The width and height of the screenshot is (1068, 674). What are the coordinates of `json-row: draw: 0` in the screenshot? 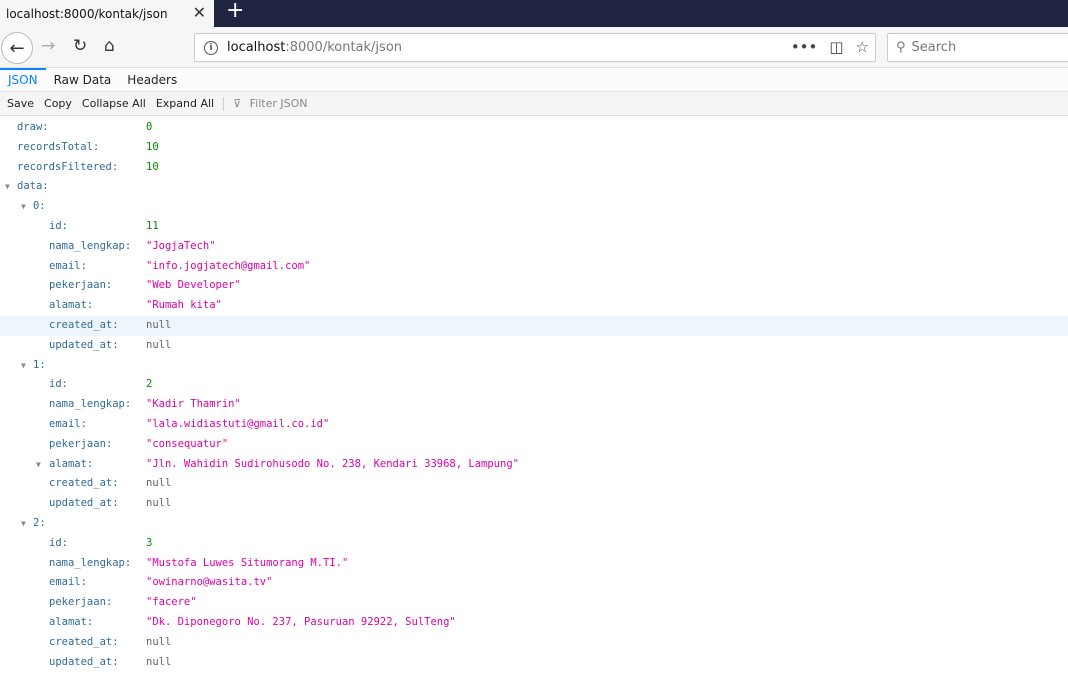 It's located at (534, 128).